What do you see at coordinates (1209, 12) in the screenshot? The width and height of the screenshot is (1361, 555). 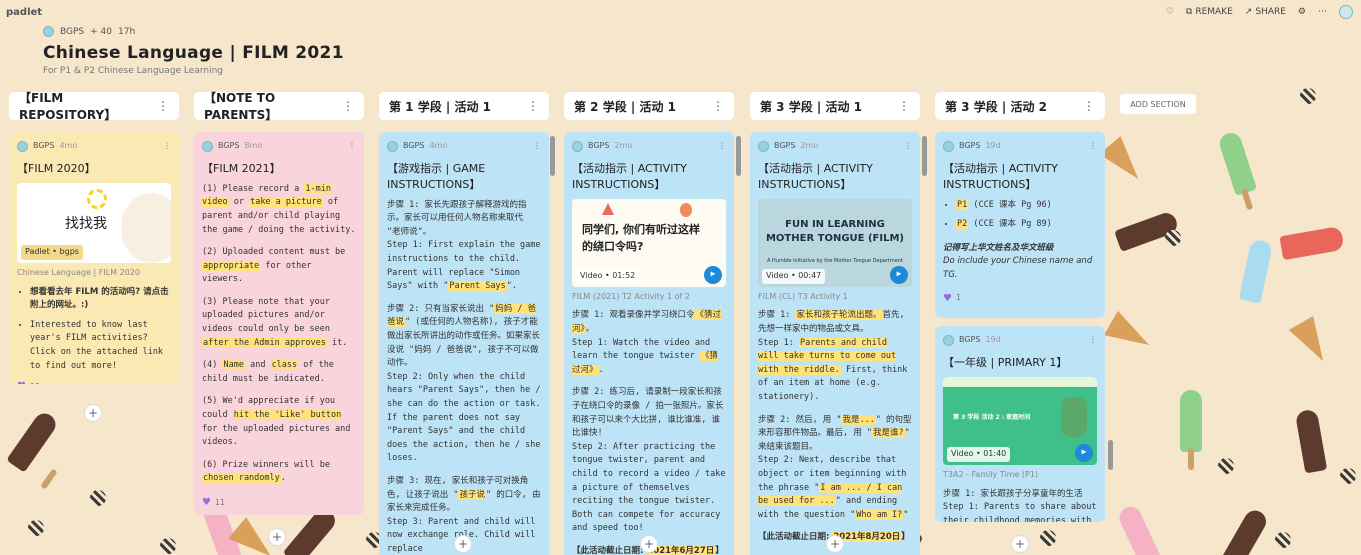 I see `remake-button: ⧉ REMAKE` at bounding box center [1209, 12].